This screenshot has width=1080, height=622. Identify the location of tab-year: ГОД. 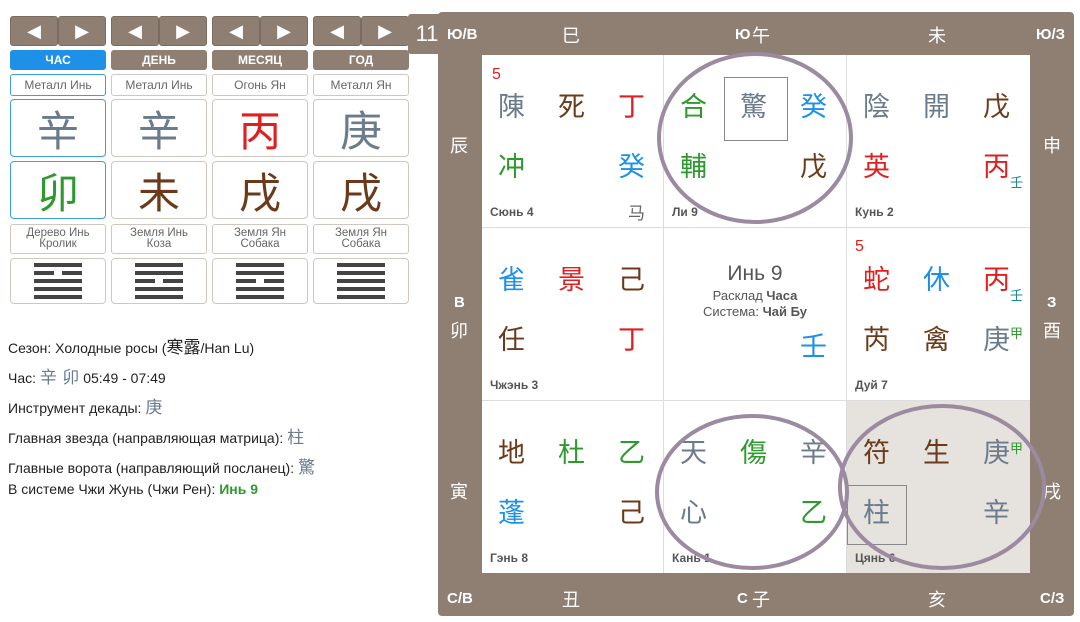
(361, 60).